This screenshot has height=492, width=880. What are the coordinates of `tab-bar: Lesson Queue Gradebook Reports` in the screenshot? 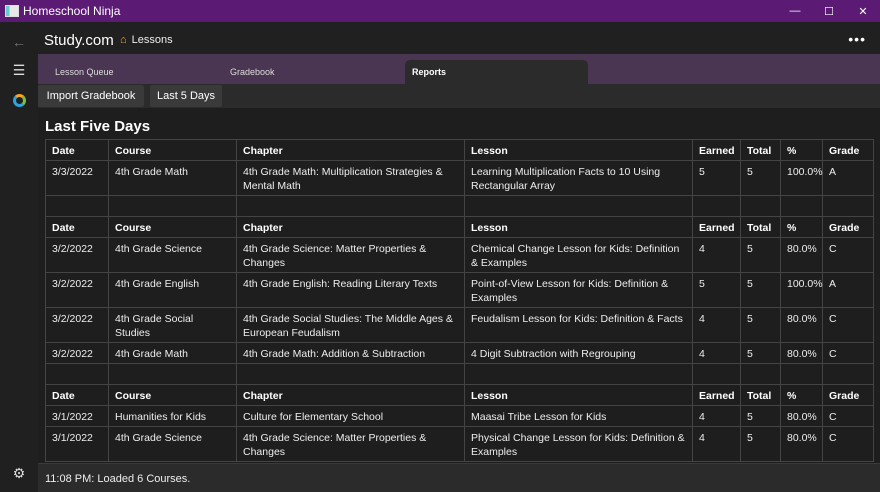 It's located at (459, 69).